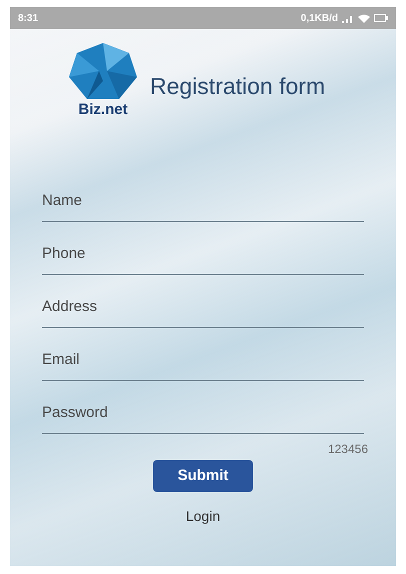 Image resolution: width=406 pixels, height=574 pixels. Describe the element at coordinates (103, 110) in the screenshot. I see `brand-name: Biz.net` at that location.